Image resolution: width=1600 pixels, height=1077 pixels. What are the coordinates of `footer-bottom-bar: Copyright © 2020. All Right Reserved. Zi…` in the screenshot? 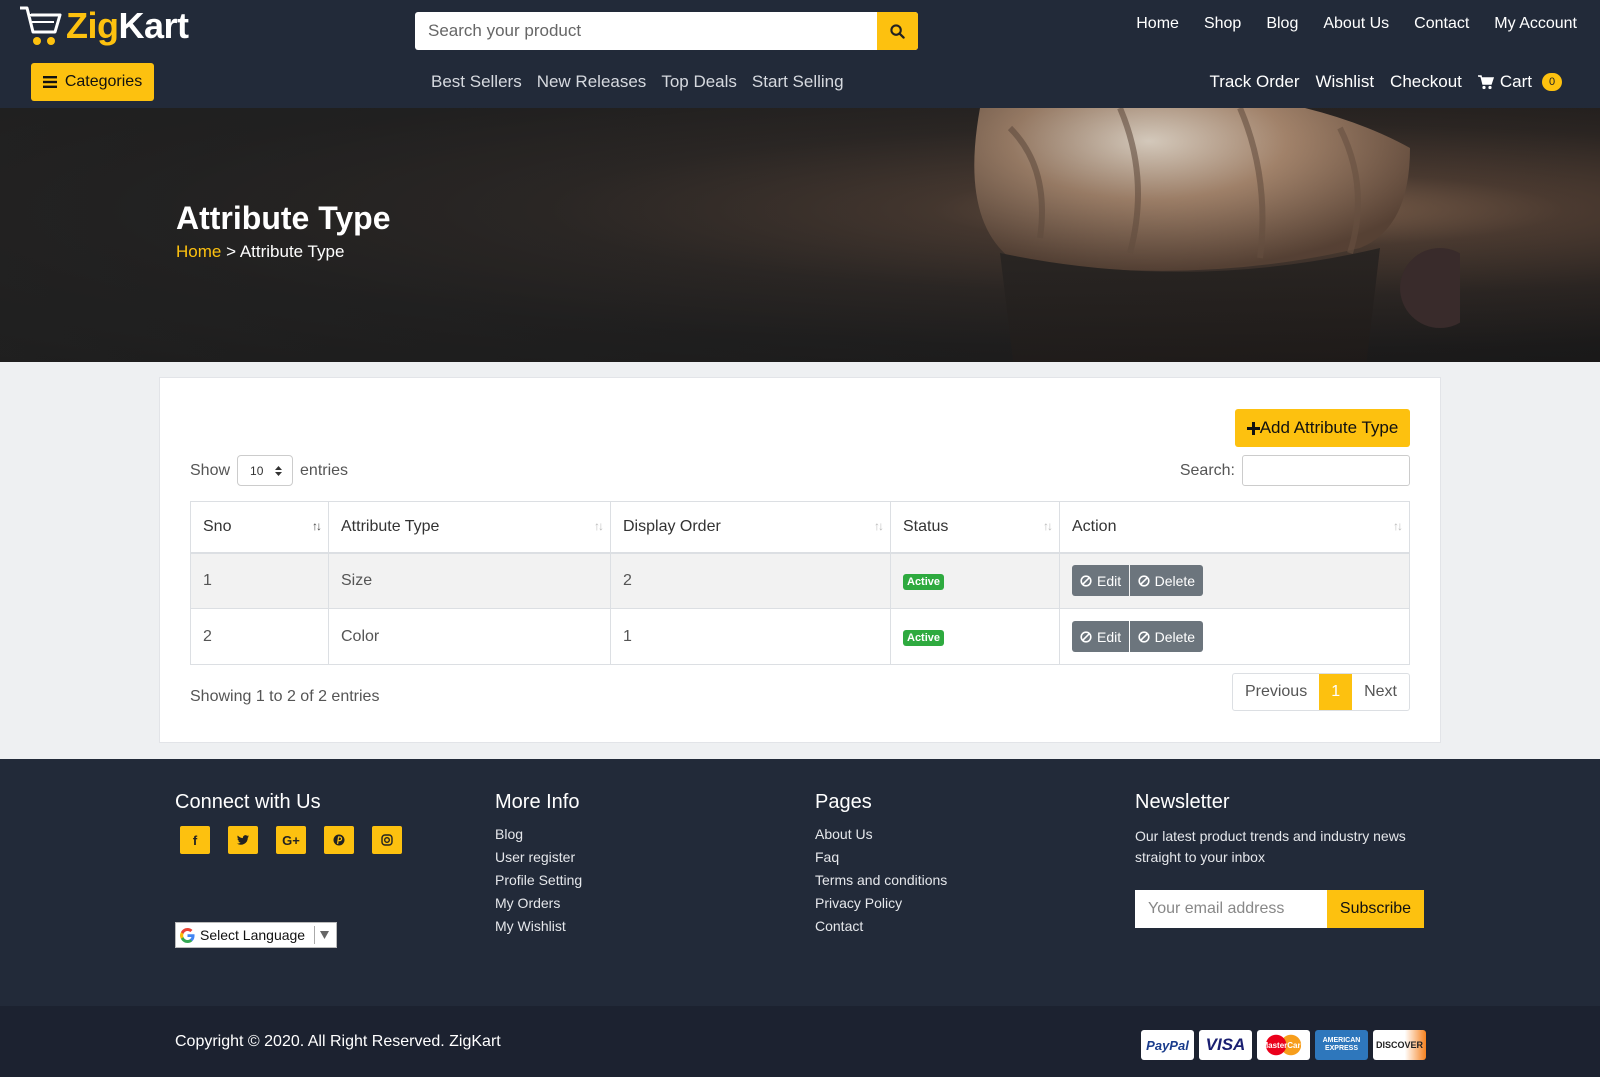 It's located at (800, 1041).